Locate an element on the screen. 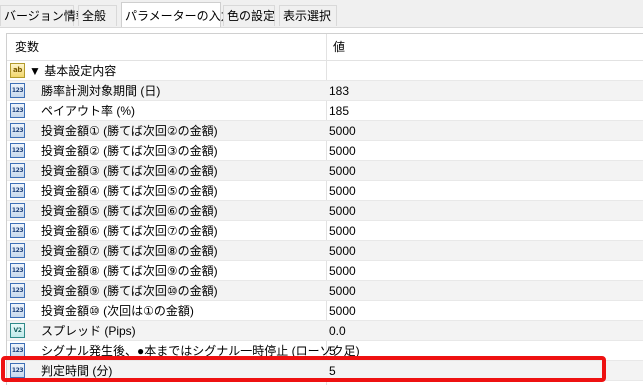  tab-divider is located at coordinates (321, 27).